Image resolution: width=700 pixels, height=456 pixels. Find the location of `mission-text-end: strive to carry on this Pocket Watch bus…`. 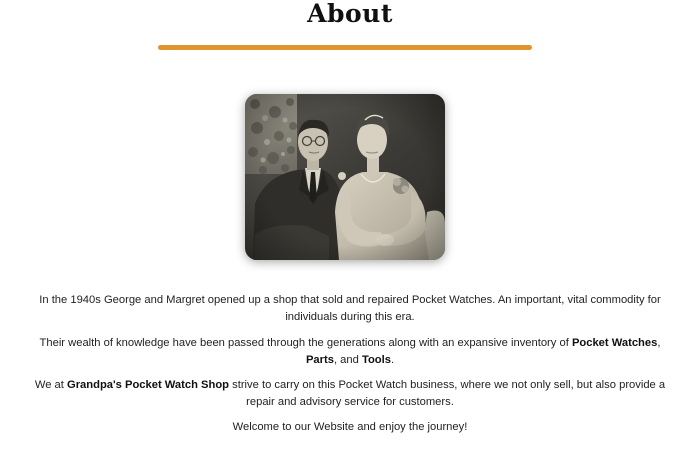

mission-text-end: strive to carry on this Pocket Watch bus… is located at coordinates (447, 393).